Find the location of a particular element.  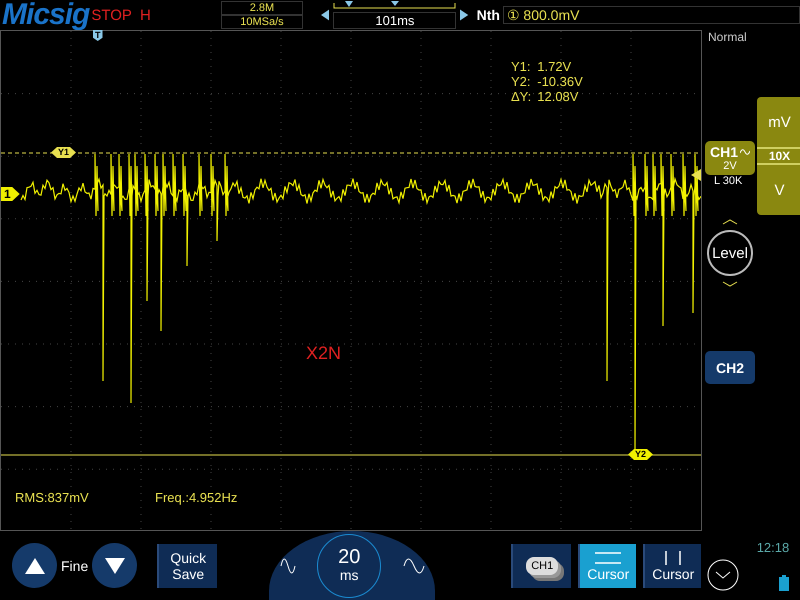

right-arrow-icon is located at coordinates (464, 15).